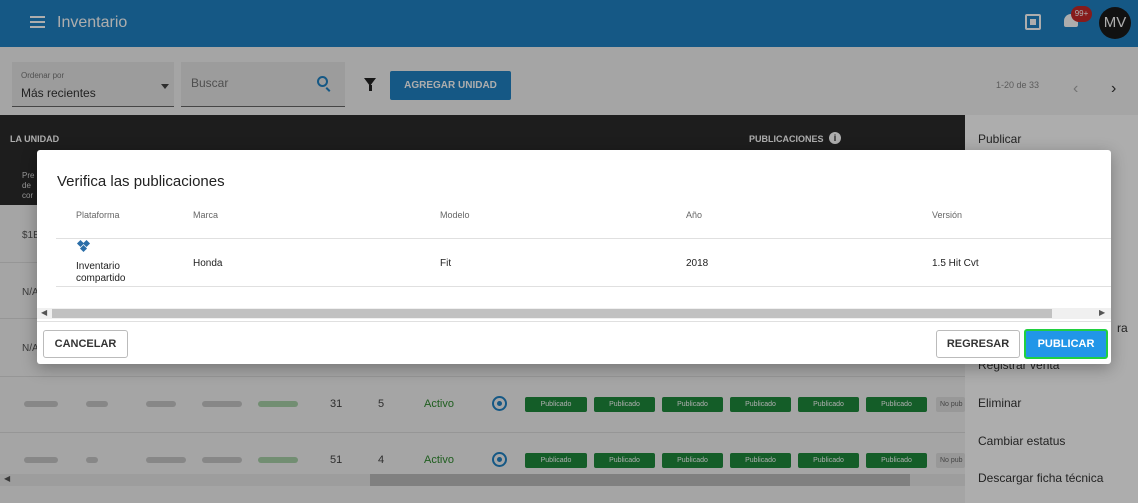 The height and width of the screenshot is (503, 1138). Describe the element at coordinates (206, 215) in the screenshot. I see `header-brand: Marca` at that location.